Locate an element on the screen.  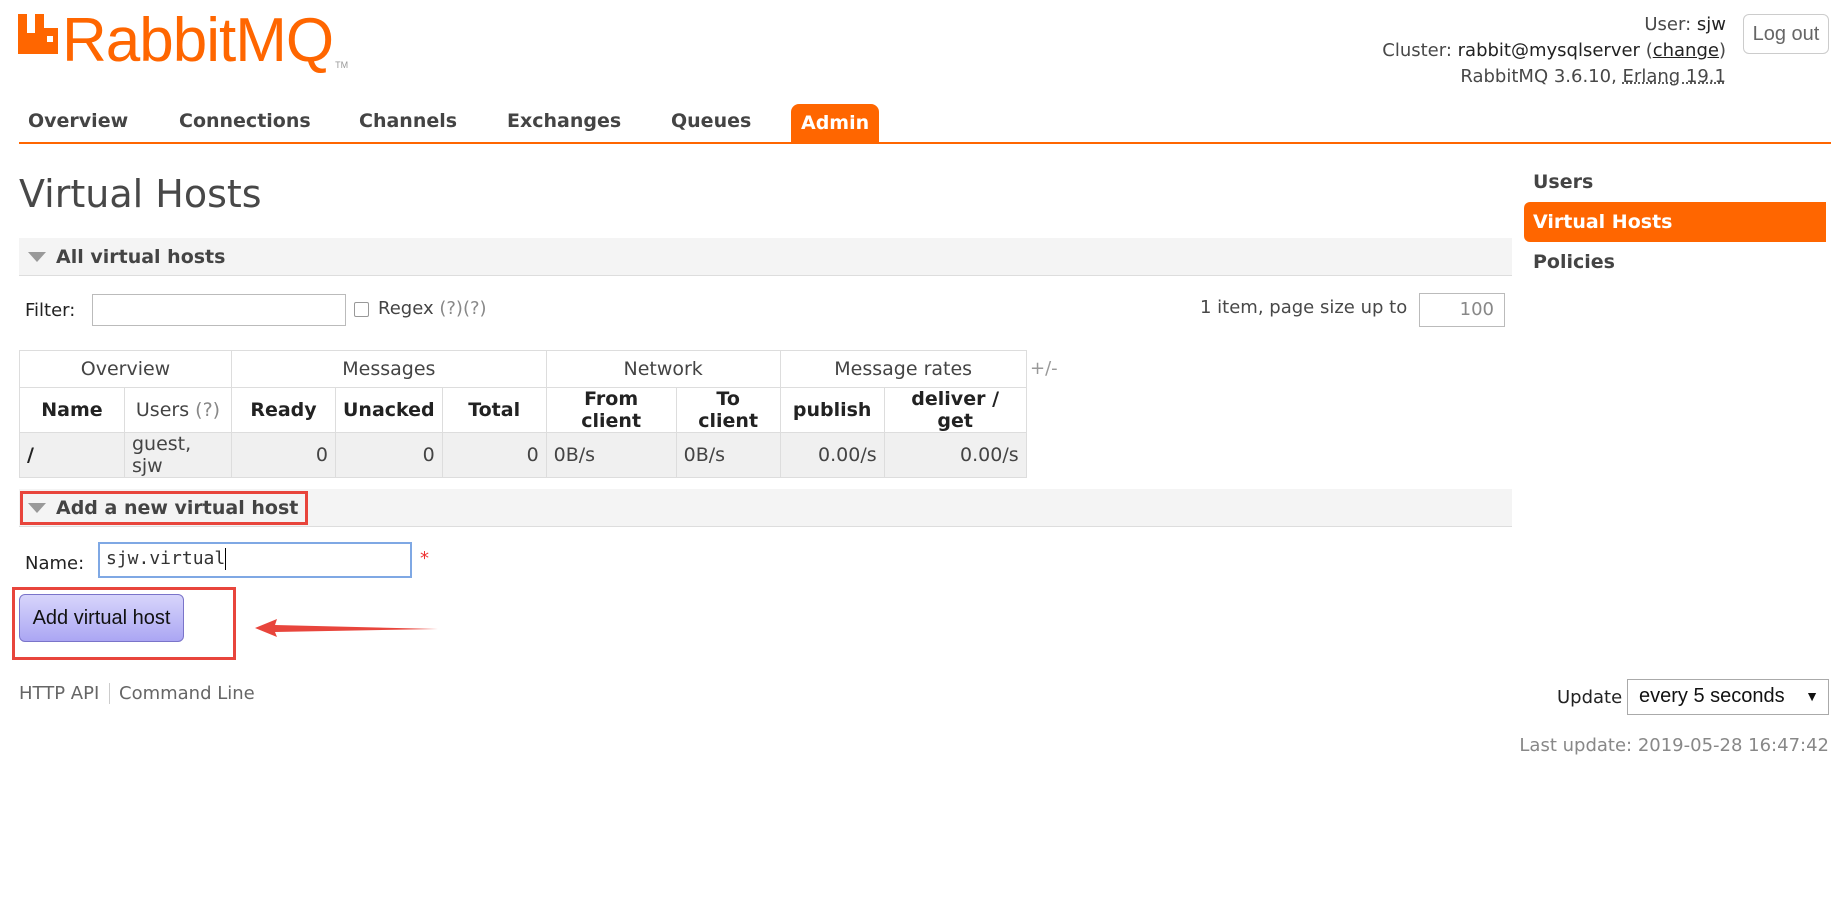
update-interval-select: every 5 seconds ▼ is located at coordinates (1728, 697).